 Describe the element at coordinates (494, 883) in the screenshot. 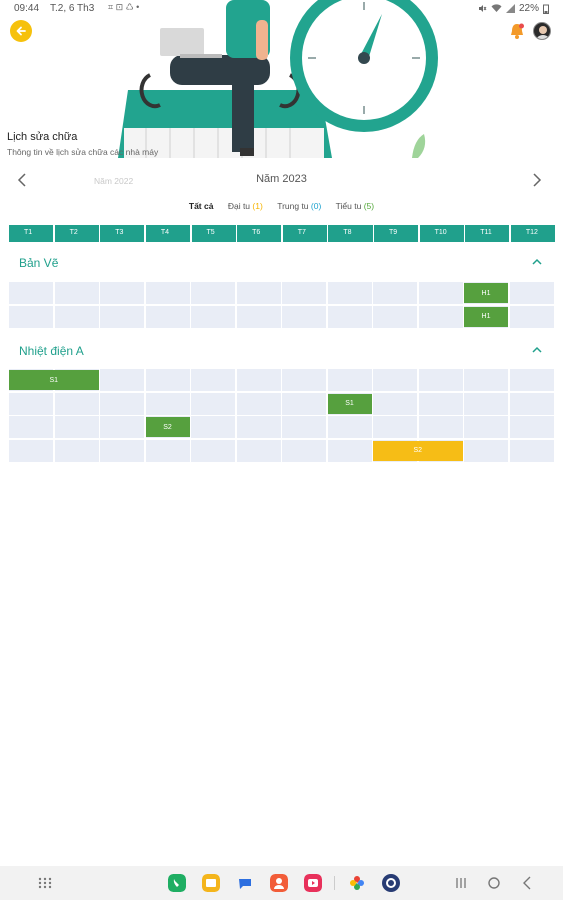

I see `home-icon` at that location.